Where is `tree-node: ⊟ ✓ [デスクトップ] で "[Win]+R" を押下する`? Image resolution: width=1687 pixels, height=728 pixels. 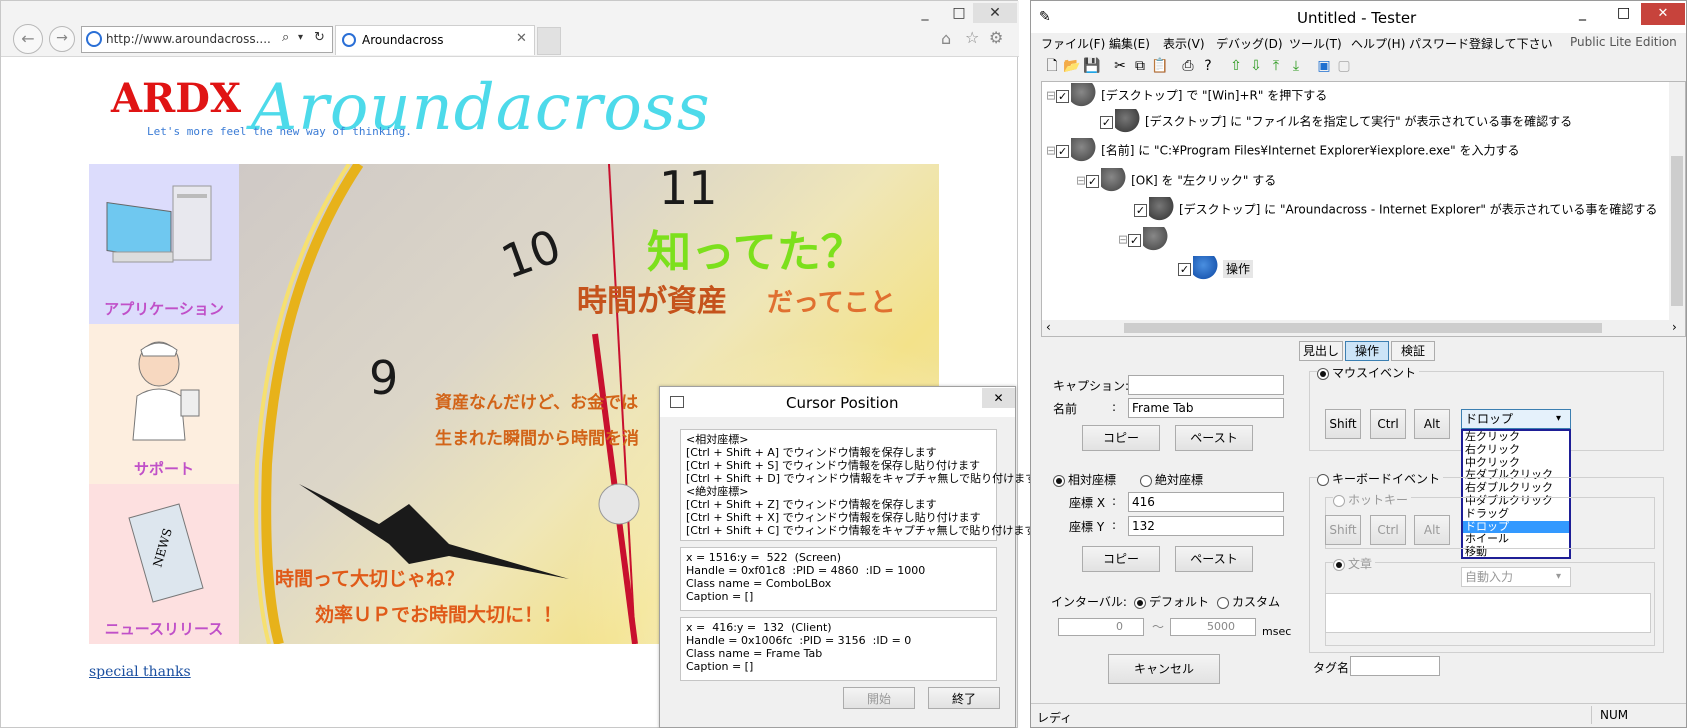
tree-node: ⊟ ✓ [デスクトップ] で "[Win]+R" を押下する is located at coordinates (1186, 96).